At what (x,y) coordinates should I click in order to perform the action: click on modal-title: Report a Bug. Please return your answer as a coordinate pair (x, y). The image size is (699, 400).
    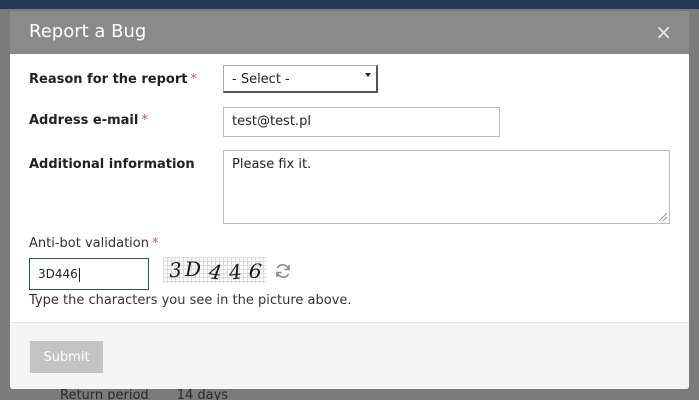
    Looking at the image, I should click on (88, 31).